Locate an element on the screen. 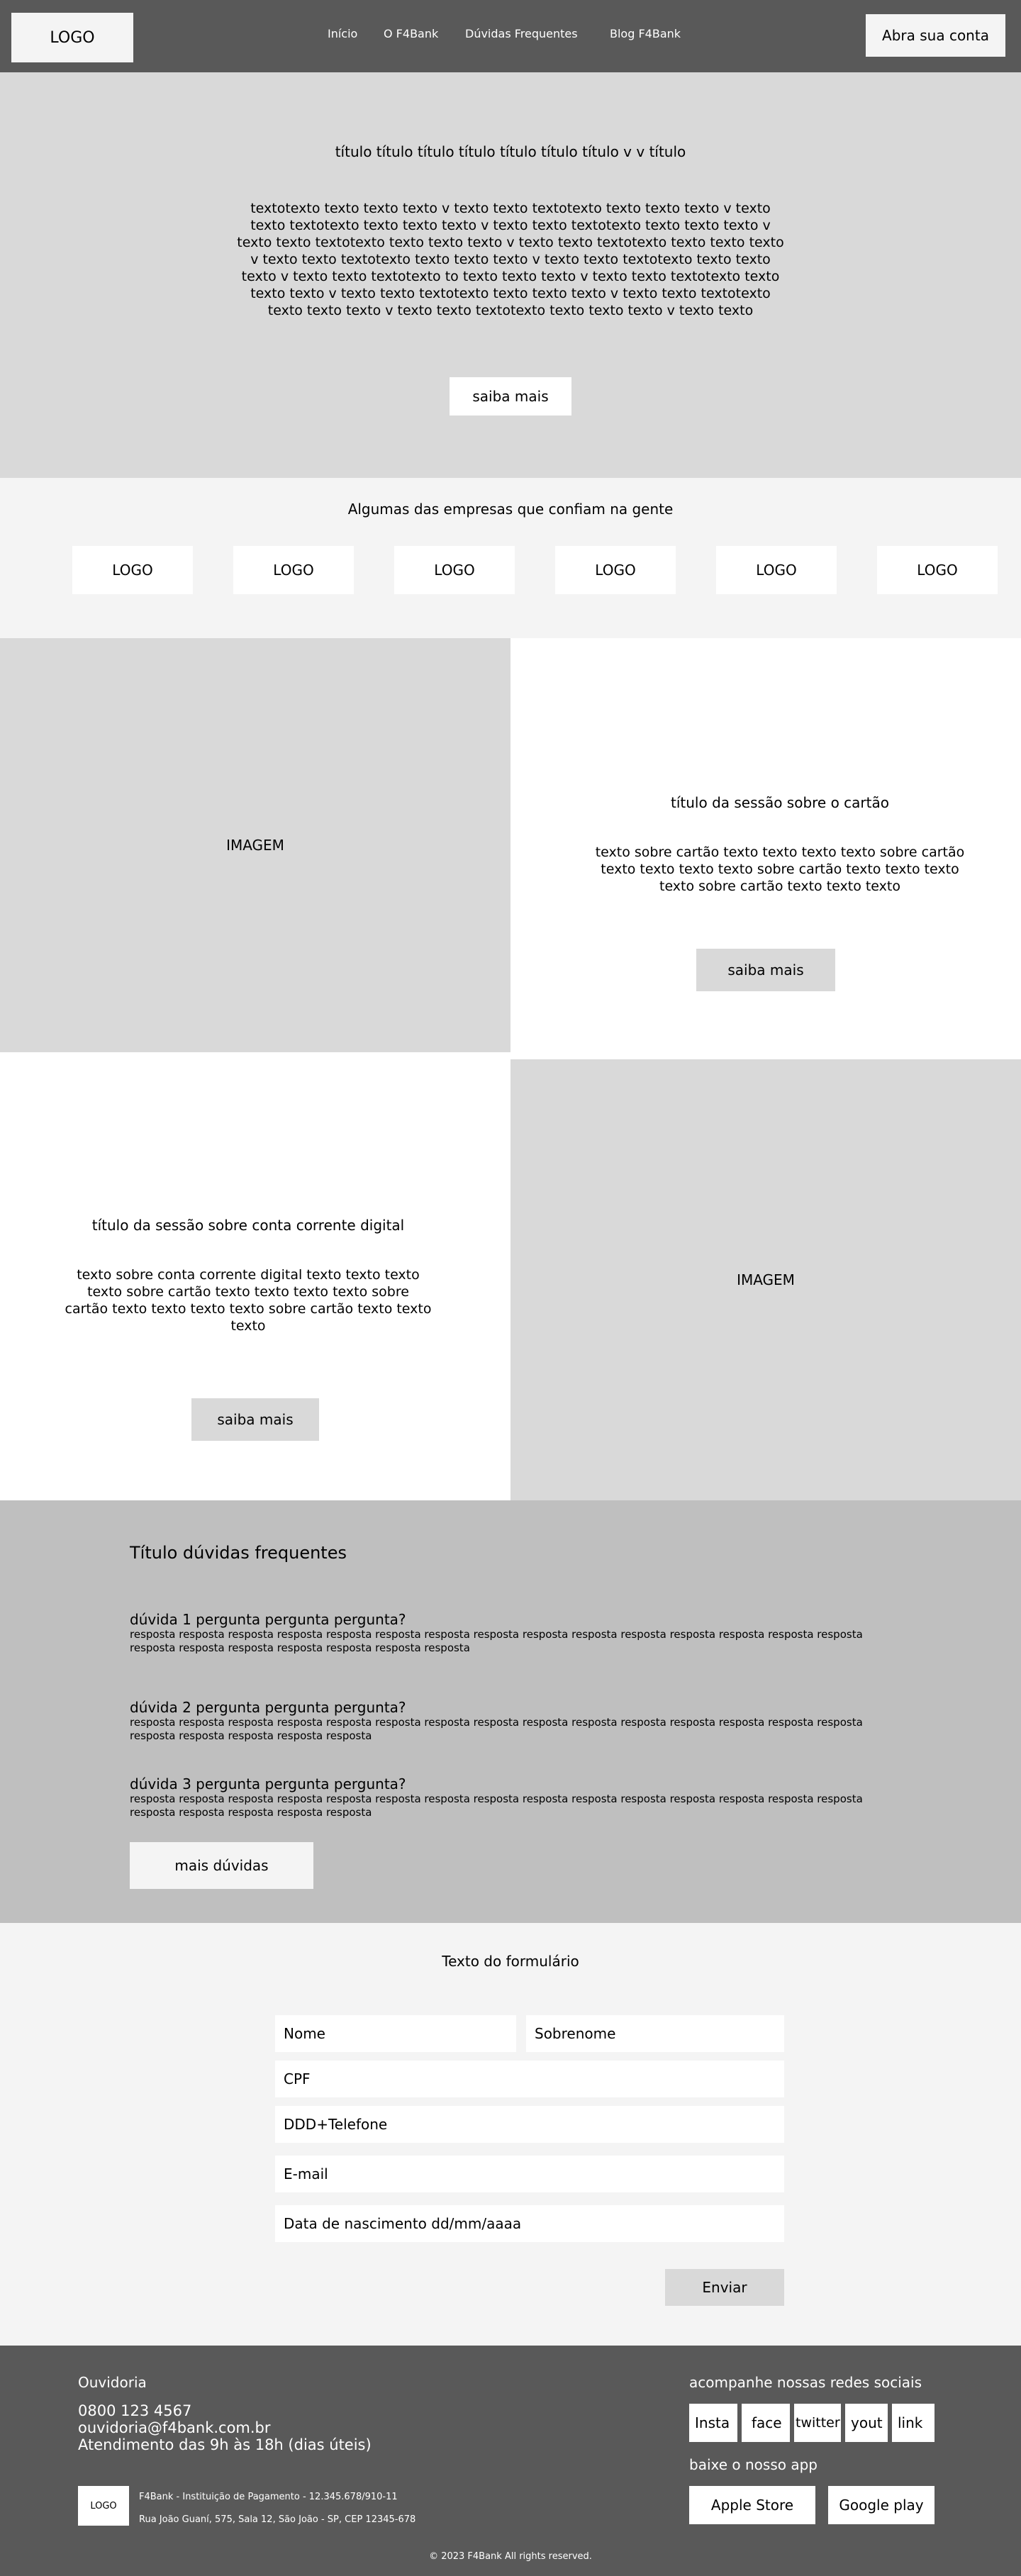 The width and height of the screenshot is (1021, 2576). nav-item-inicio: Início is located at coordinates (342, 33).